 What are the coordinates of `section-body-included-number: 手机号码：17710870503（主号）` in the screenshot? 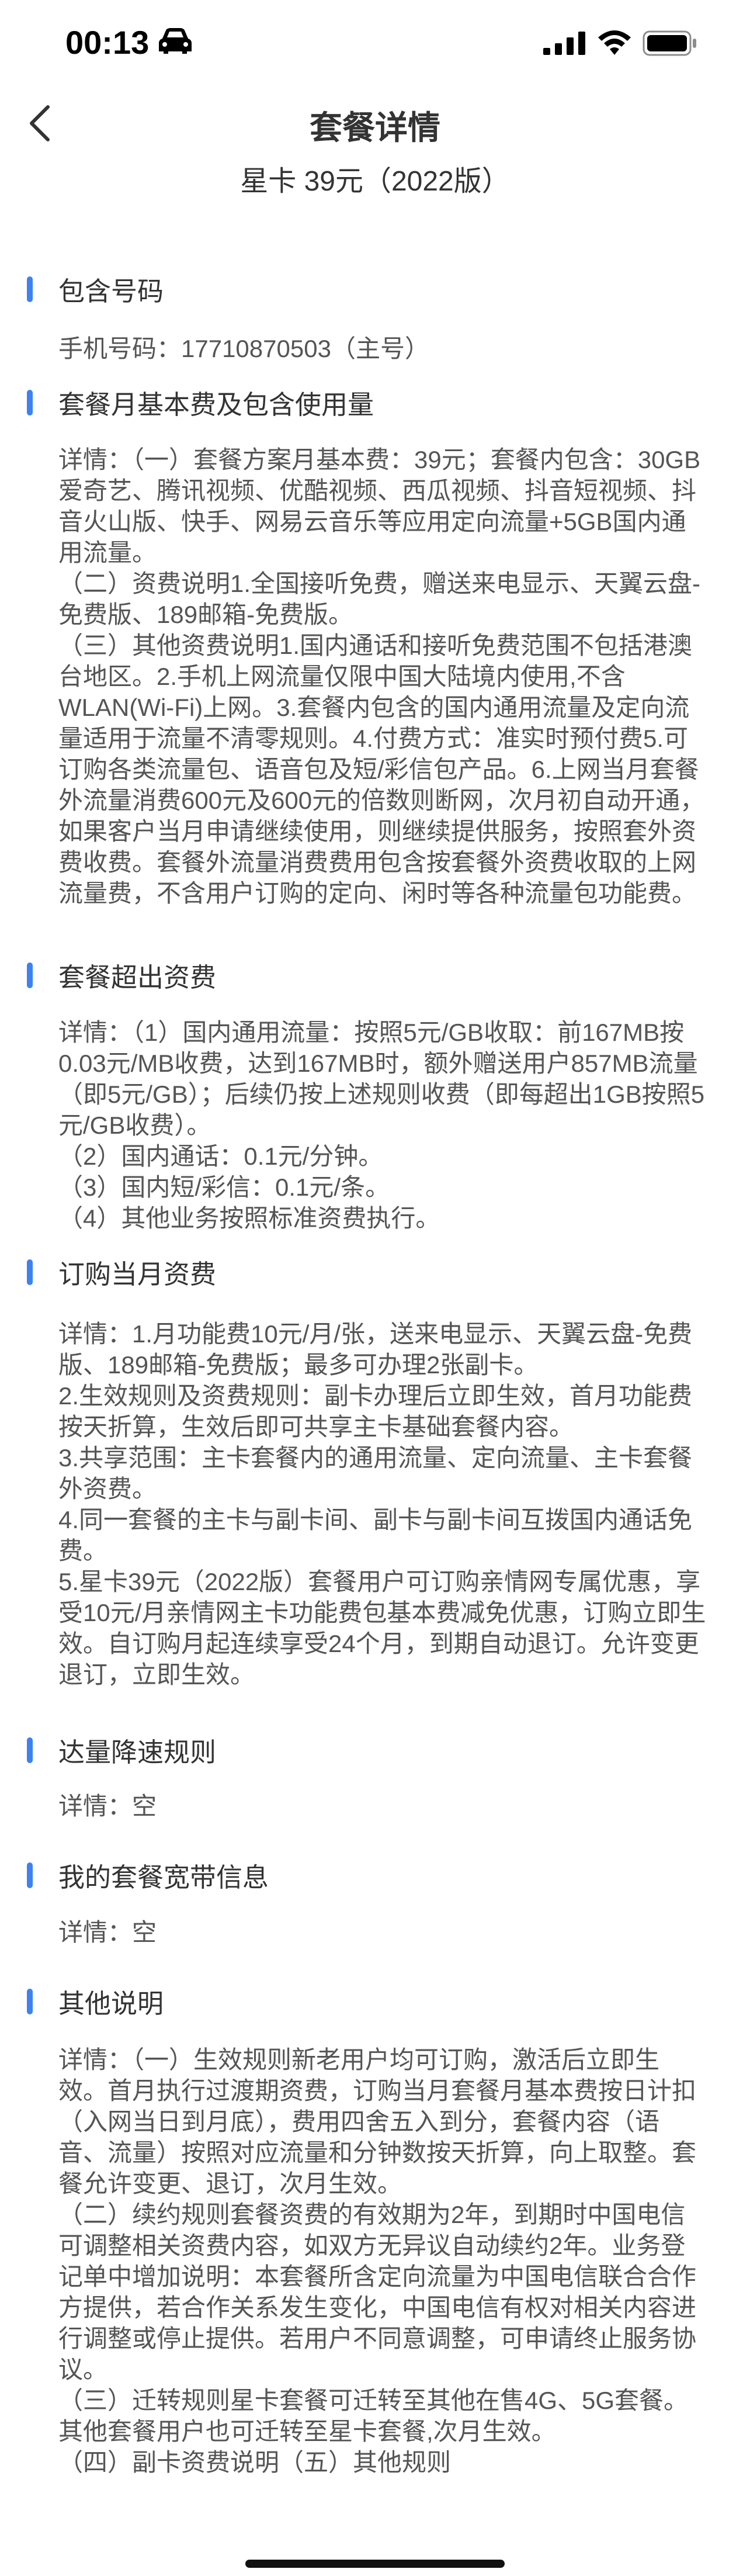 It's located at (243, 348).